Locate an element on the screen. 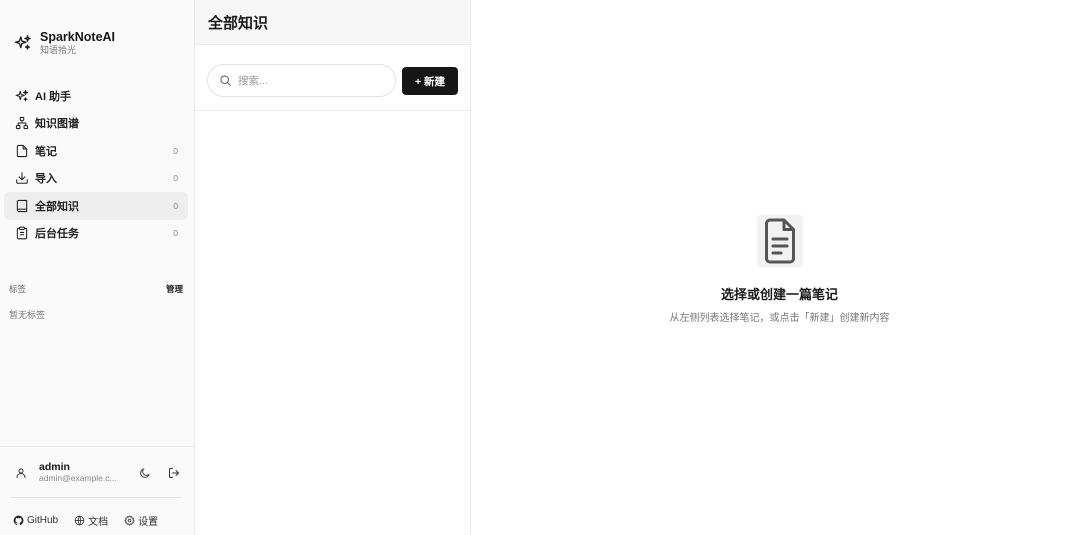 This screenshot has height=535, width=1080. brand: SparkNoteAI 知语拾光 is located at coordinates (64, 43).